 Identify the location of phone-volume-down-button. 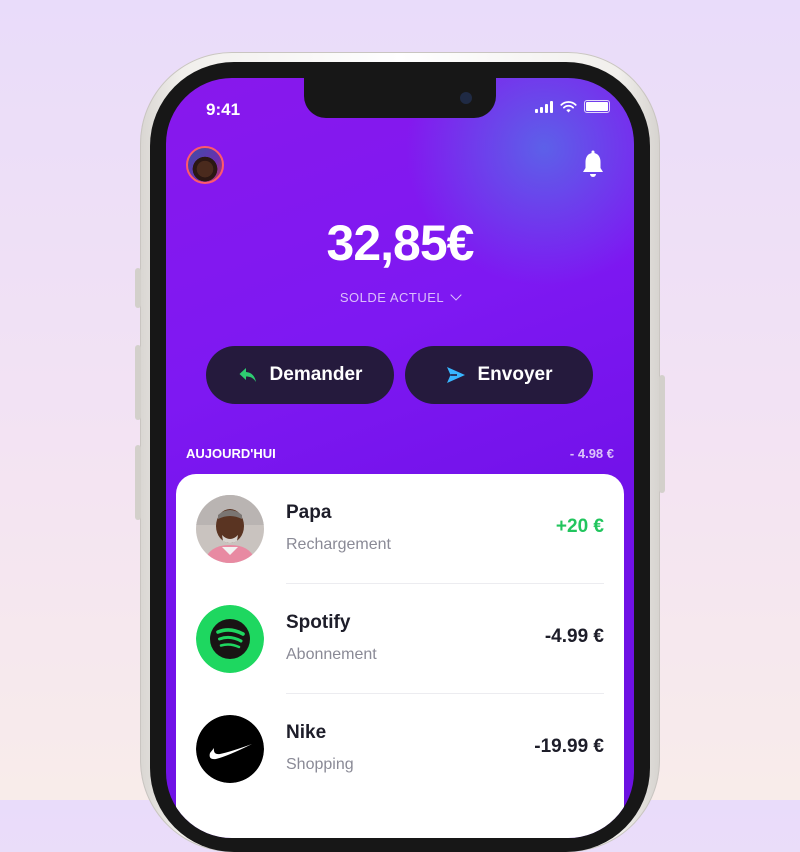
(138, 482).